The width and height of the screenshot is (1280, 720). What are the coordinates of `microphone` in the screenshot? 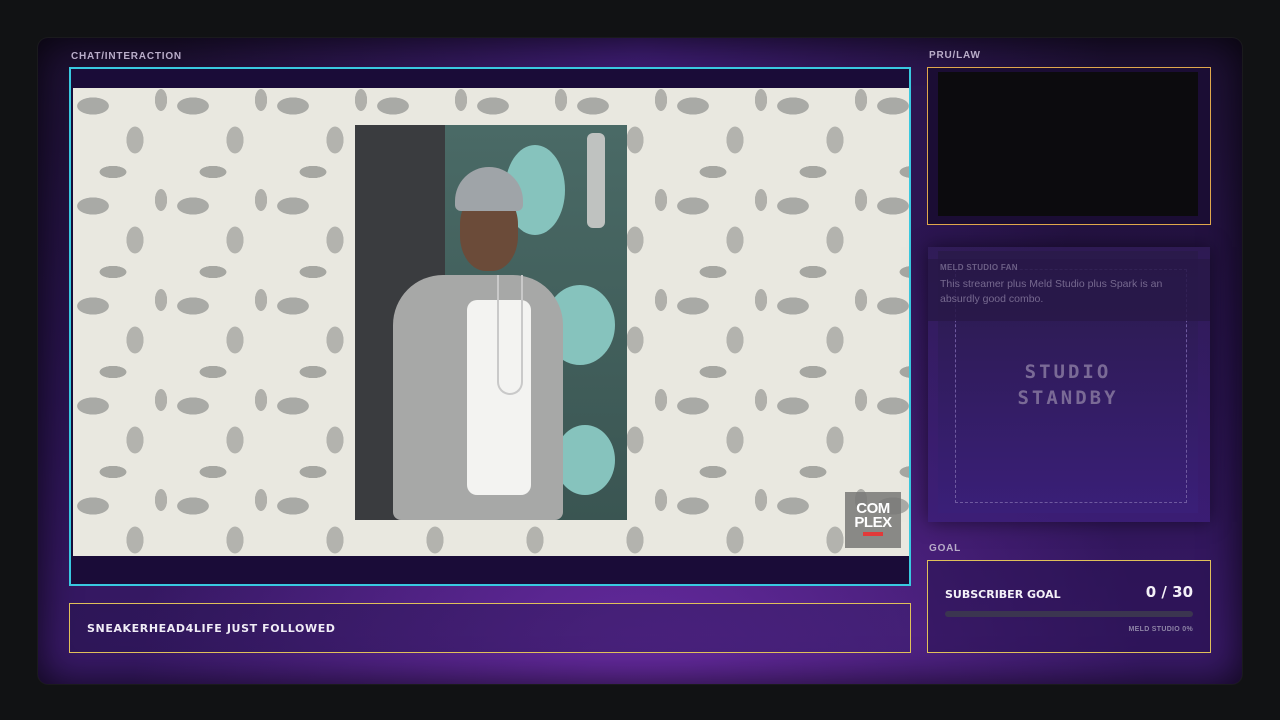 It's located at (596, 180).